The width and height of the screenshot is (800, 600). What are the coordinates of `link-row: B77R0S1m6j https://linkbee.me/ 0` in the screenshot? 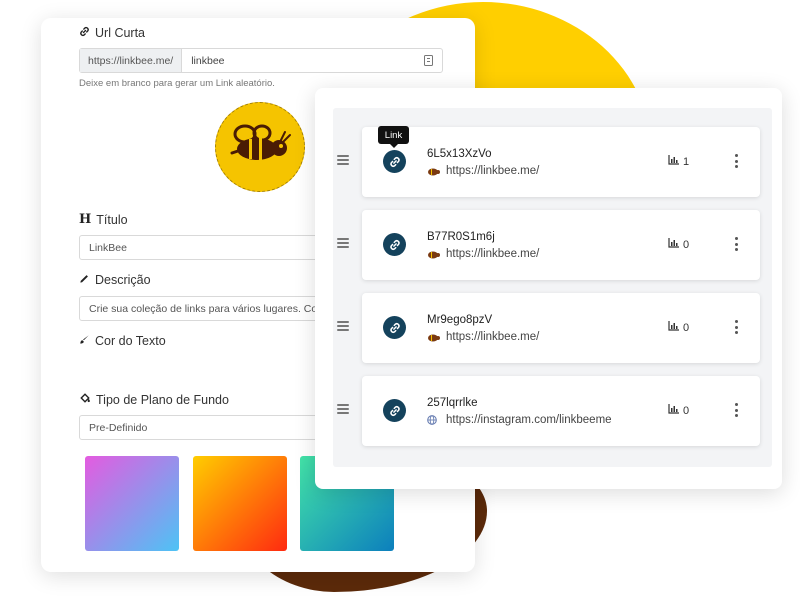 It's located at (552, 246).